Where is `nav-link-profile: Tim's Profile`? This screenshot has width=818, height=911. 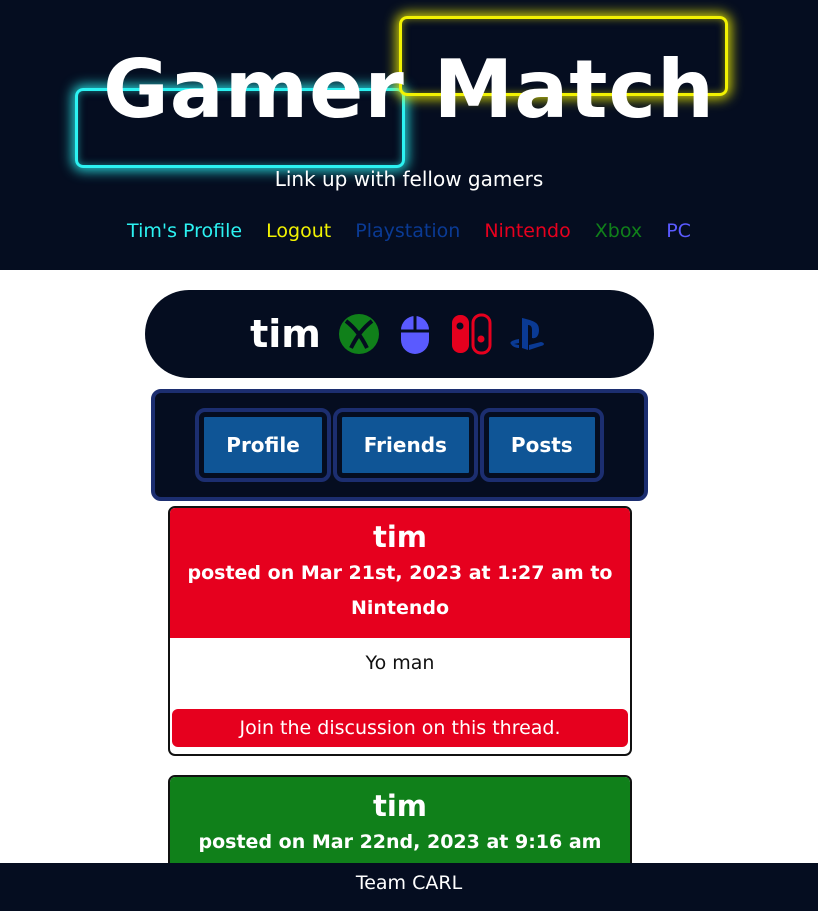
nav-link-profile: Tim's Profile is located at coordinates (184, 231).